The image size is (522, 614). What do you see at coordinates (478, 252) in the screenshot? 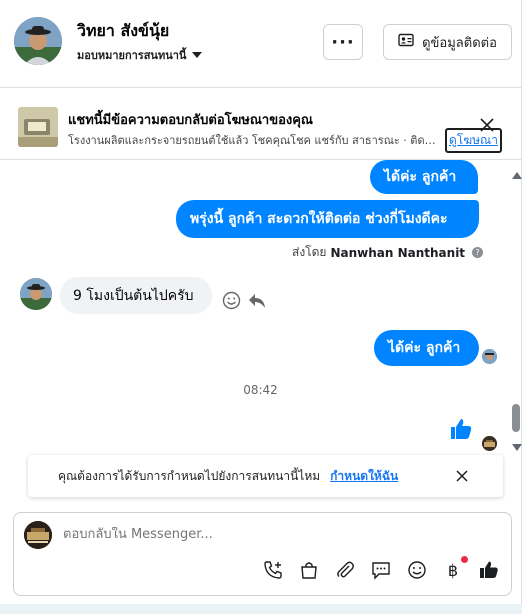
I see `help-icon: ?` at bounding box center [478, 252].